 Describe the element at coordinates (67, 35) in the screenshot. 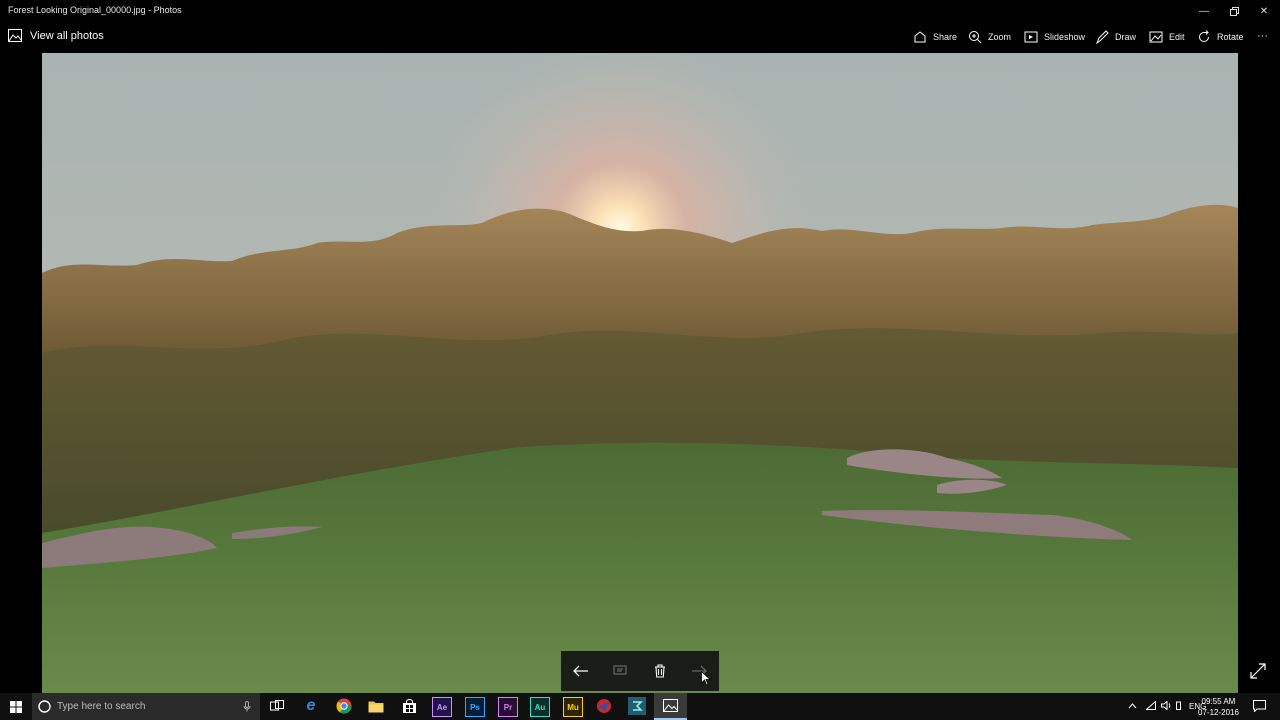

I see `view-all-photos-label: View all photos` at that location.